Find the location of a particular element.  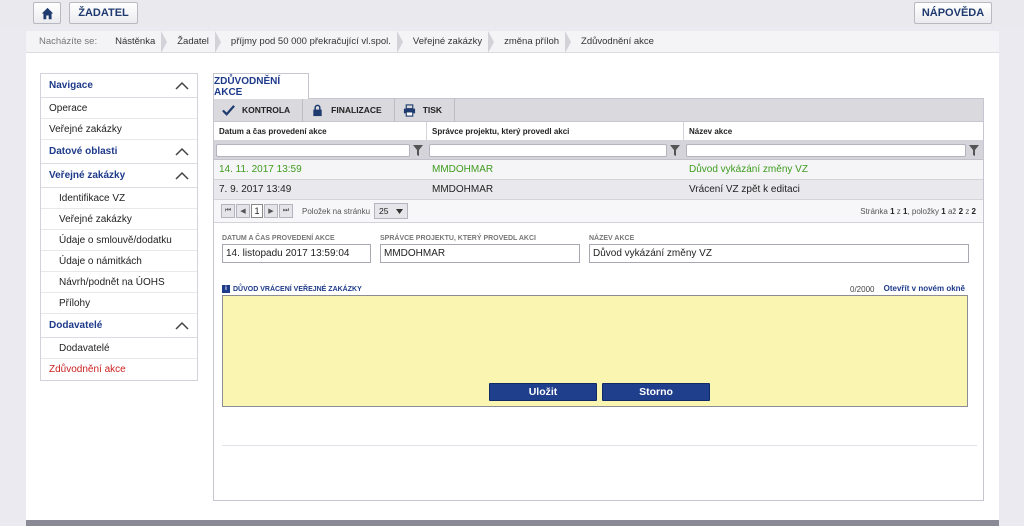

datum-field: 14. listopadu 2017 13:59:04 is located at coordinates (296, 253).